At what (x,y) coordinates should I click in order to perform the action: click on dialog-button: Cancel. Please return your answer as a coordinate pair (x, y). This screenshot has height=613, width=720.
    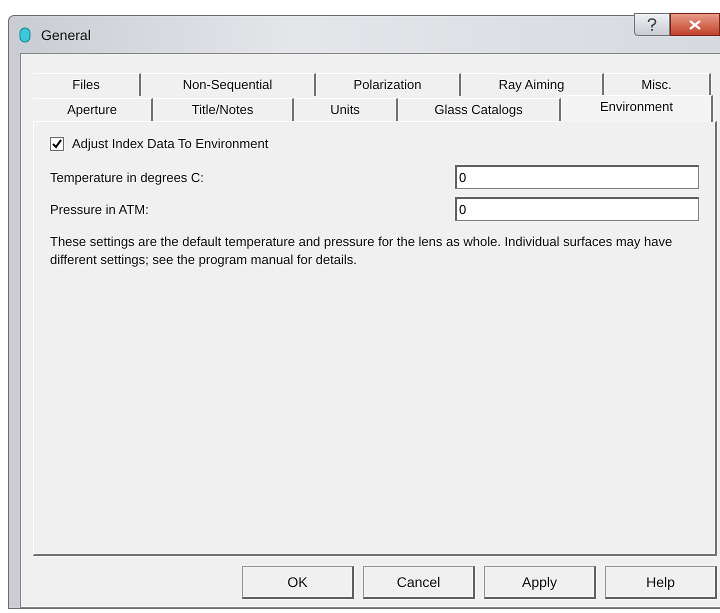
    Looking at the image, I should click on (419, 582).